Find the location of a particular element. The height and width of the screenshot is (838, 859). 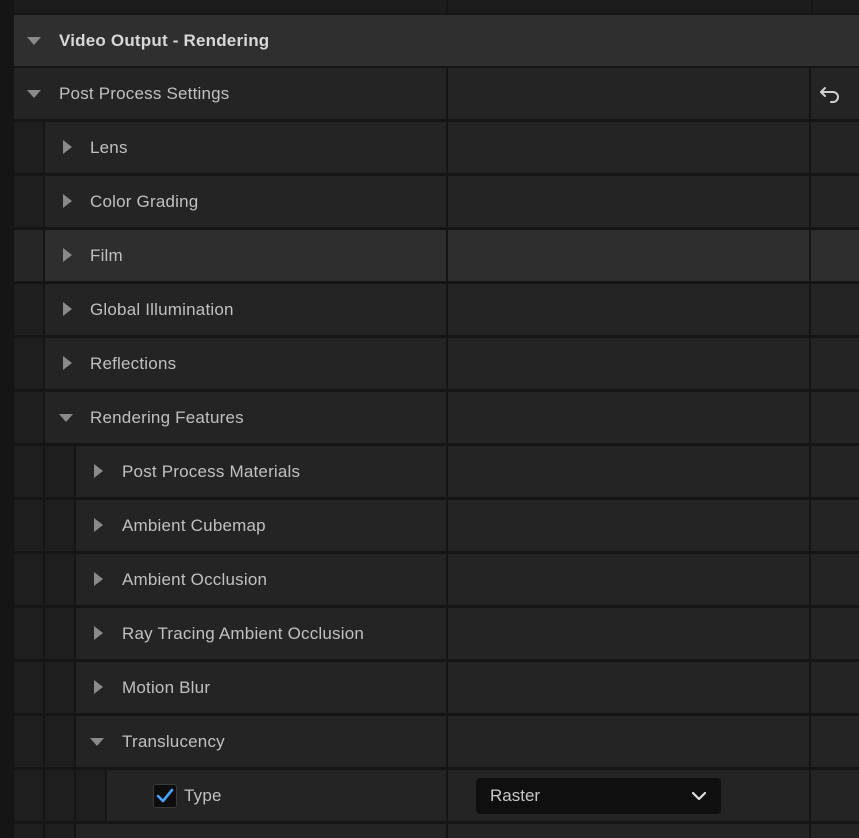

dropdown-selected-value: Raster is located at coordinates (515, 795).